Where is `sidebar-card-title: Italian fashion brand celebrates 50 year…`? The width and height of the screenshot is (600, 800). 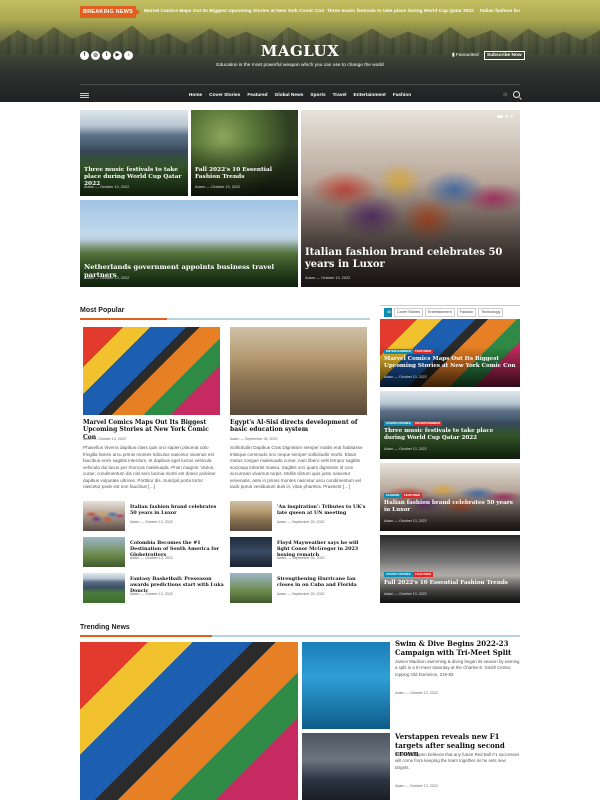
sidebar-card-title: Italian fashion brand celebrates 50 year… is located at coordinates (450, 506).